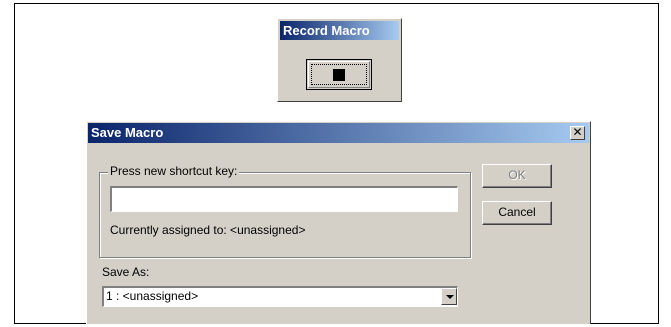 Image resolution: width=671 pixels, height=327 pixels. I want to click on chevron-down-icon, so click(449, 296).